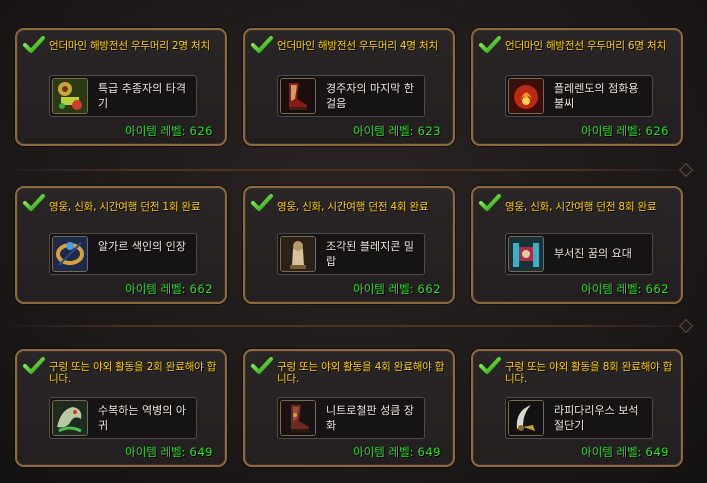  Describe the element at coordinates (70, 96) in the screenshot. I see `trinket-icon` at that location.